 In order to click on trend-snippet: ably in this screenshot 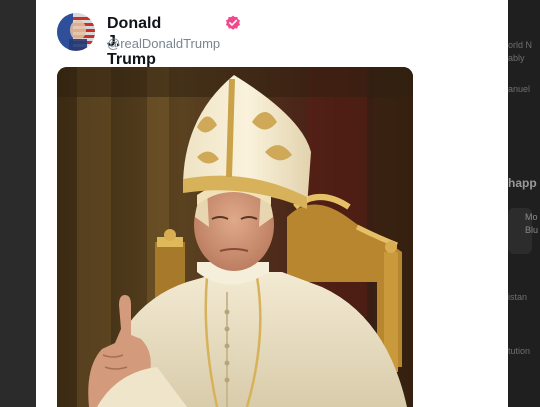, I will do `click(516, 58)`.